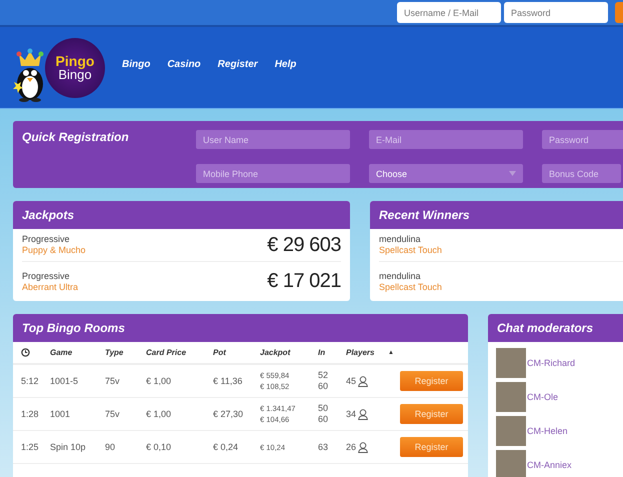  I want to click on table-cell-text: 1:25, so click(30, 447).